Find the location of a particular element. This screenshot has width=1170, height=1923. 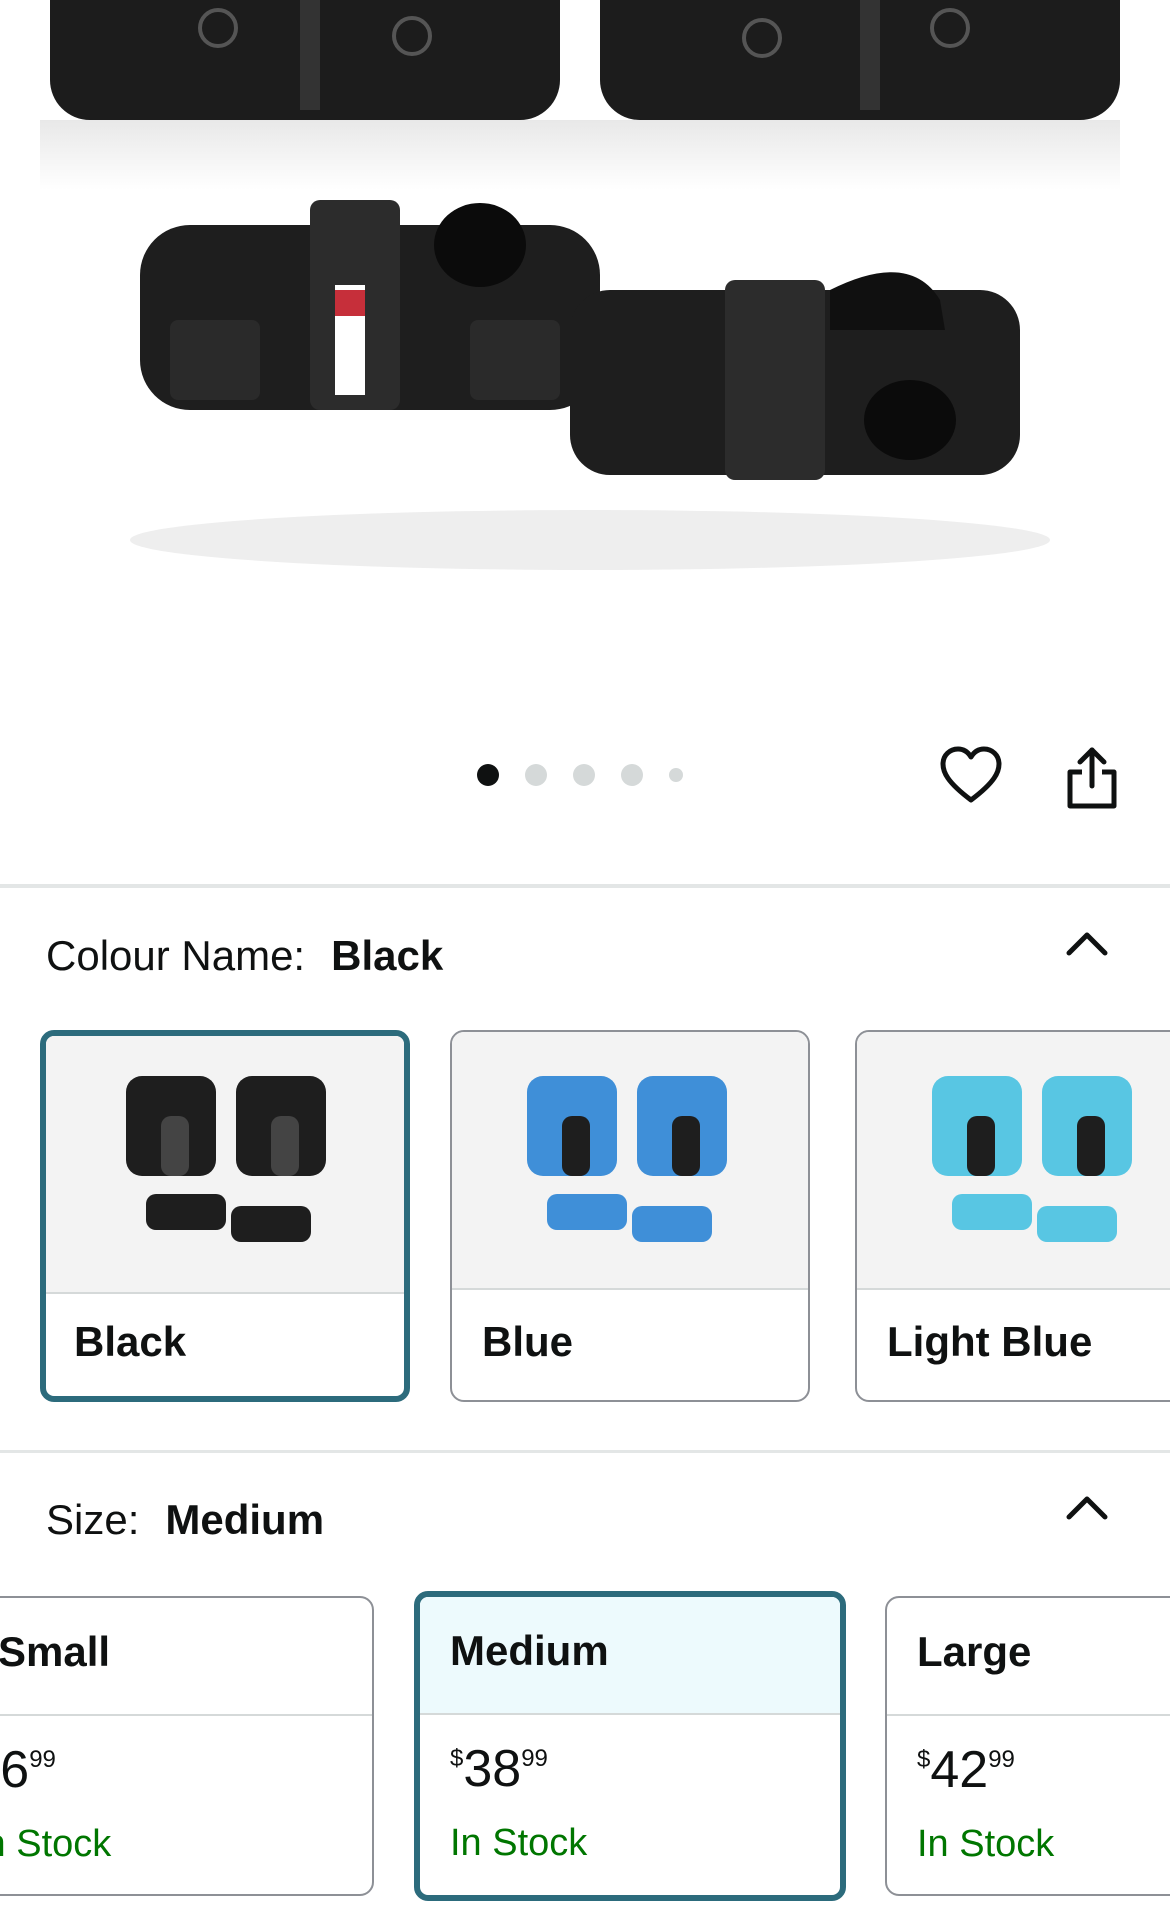

colour-heading: Colour Name: Black is located at coordinates (244, 956).